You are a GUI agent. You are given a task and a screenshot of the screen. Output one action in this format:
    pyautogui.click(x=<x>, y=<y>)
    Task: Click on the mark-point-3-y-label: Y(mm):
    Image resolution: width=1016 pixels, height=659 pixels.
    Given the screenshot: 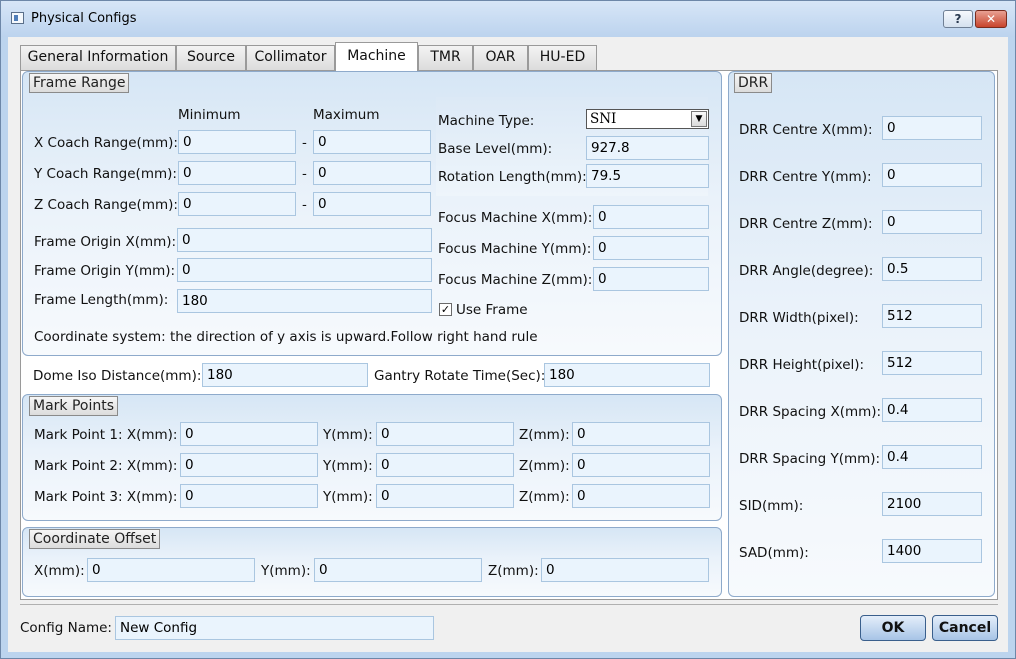 What is the action you would take?
    pyautogui.click(x=348, y=497)
    